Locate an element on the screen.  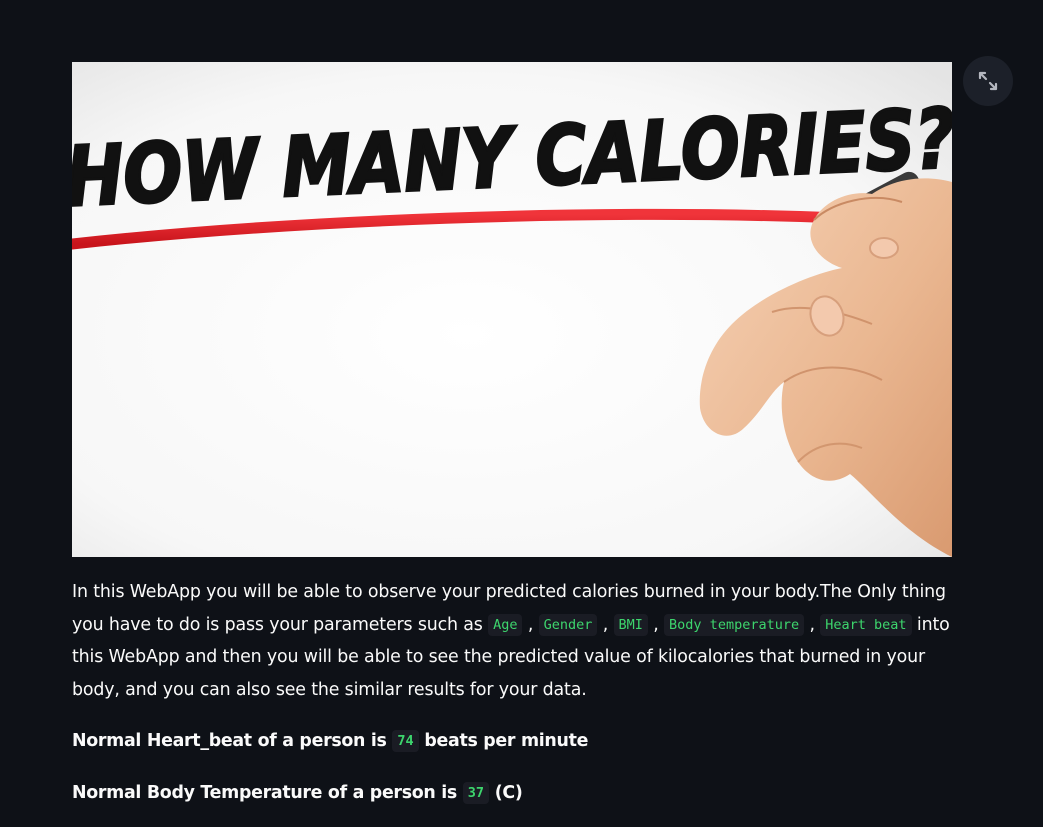
heart-beat-value: 74 is located at coordinates (405, 741).